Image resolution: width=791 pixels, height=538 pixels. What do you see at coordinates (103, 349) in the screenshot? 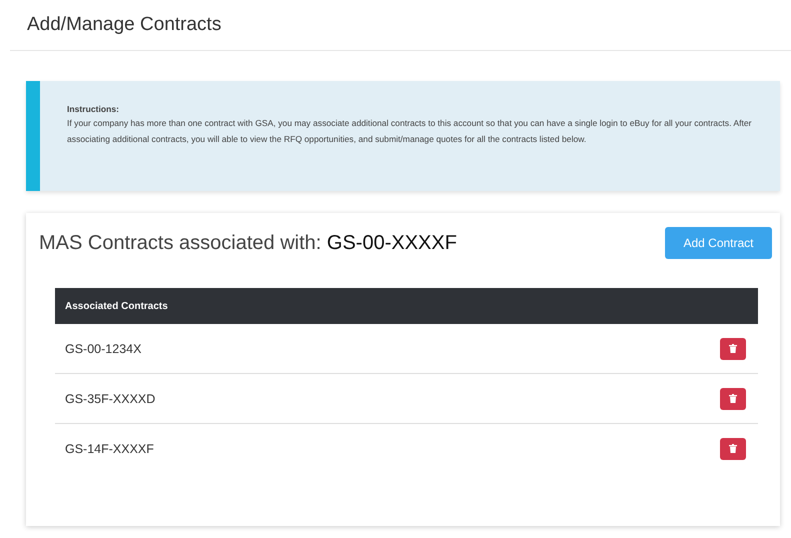
I see `table-cell: GS-00-1234X` at bounding box center [103, 349].